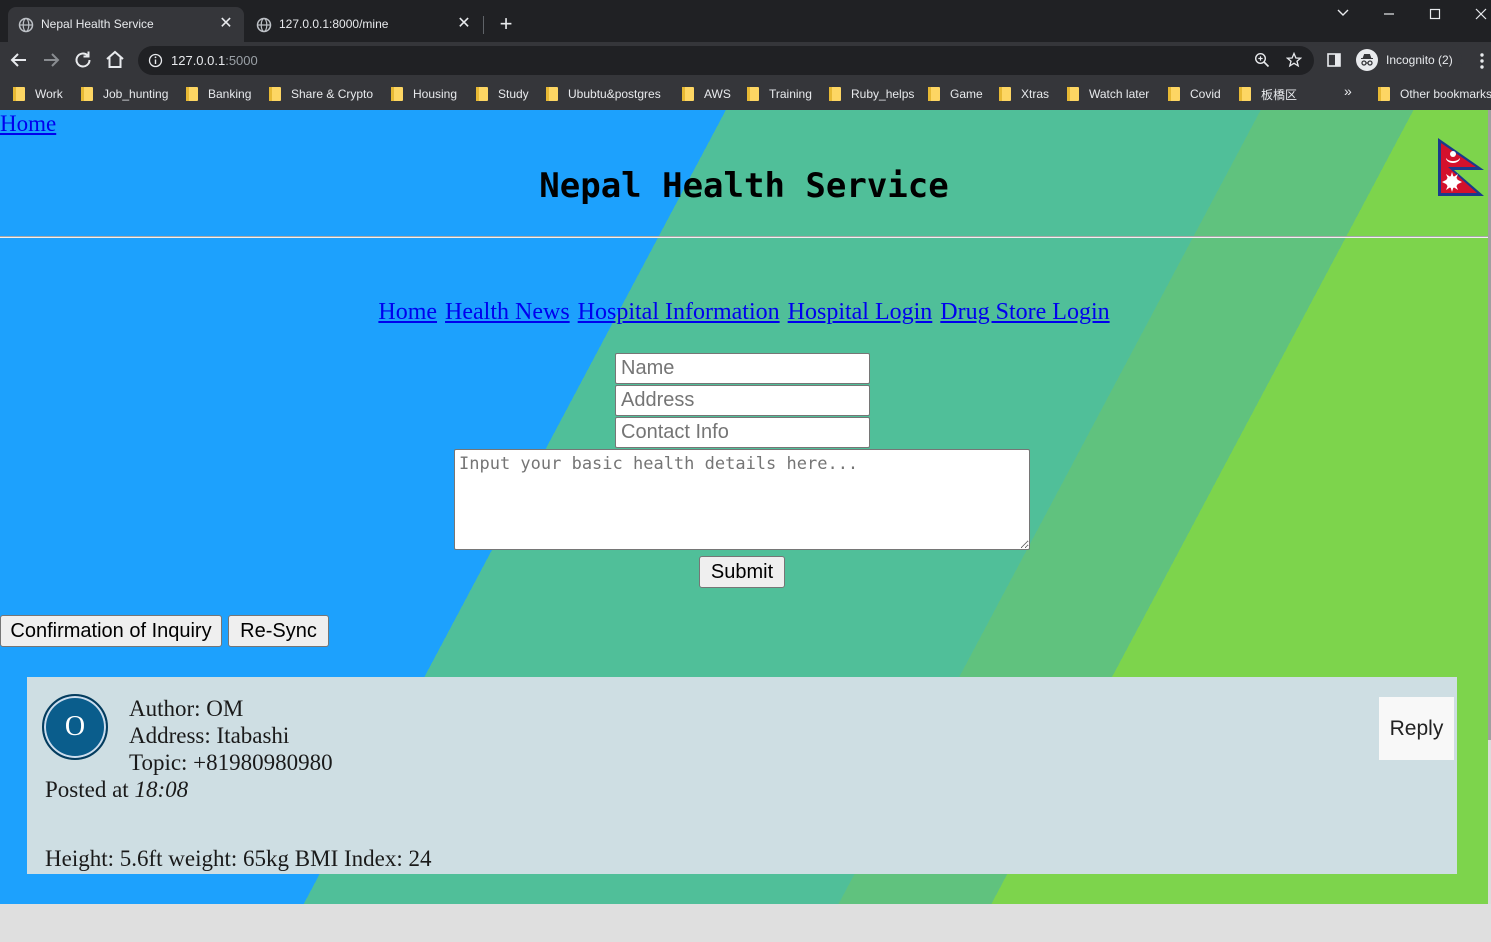  What do you see at coordinates (1478, 15) in the screenshot?
I see `window-close-button` at bounding box center [1478, 15].